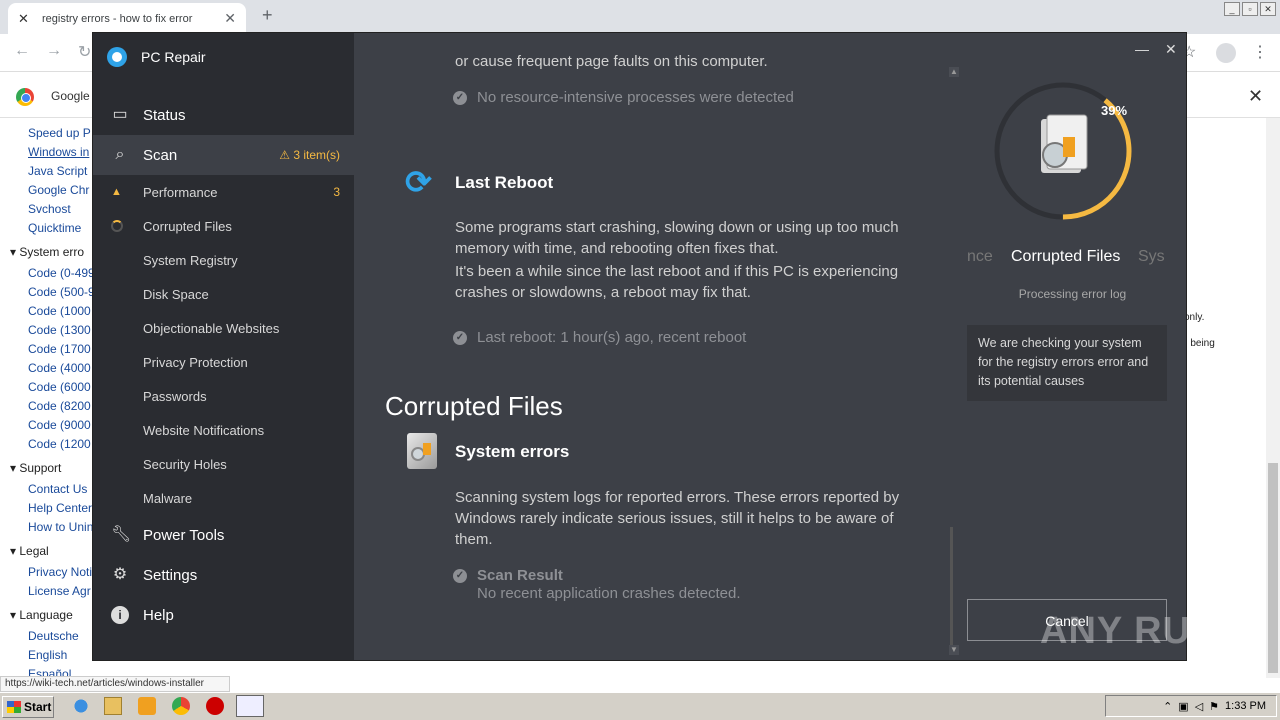 Image resolution: width=1280 pixels, height=720 pixels. What do you see at coordinates (81, 706) in the screenshot?
I see `ie-icon` at bounding box center [81, 706].